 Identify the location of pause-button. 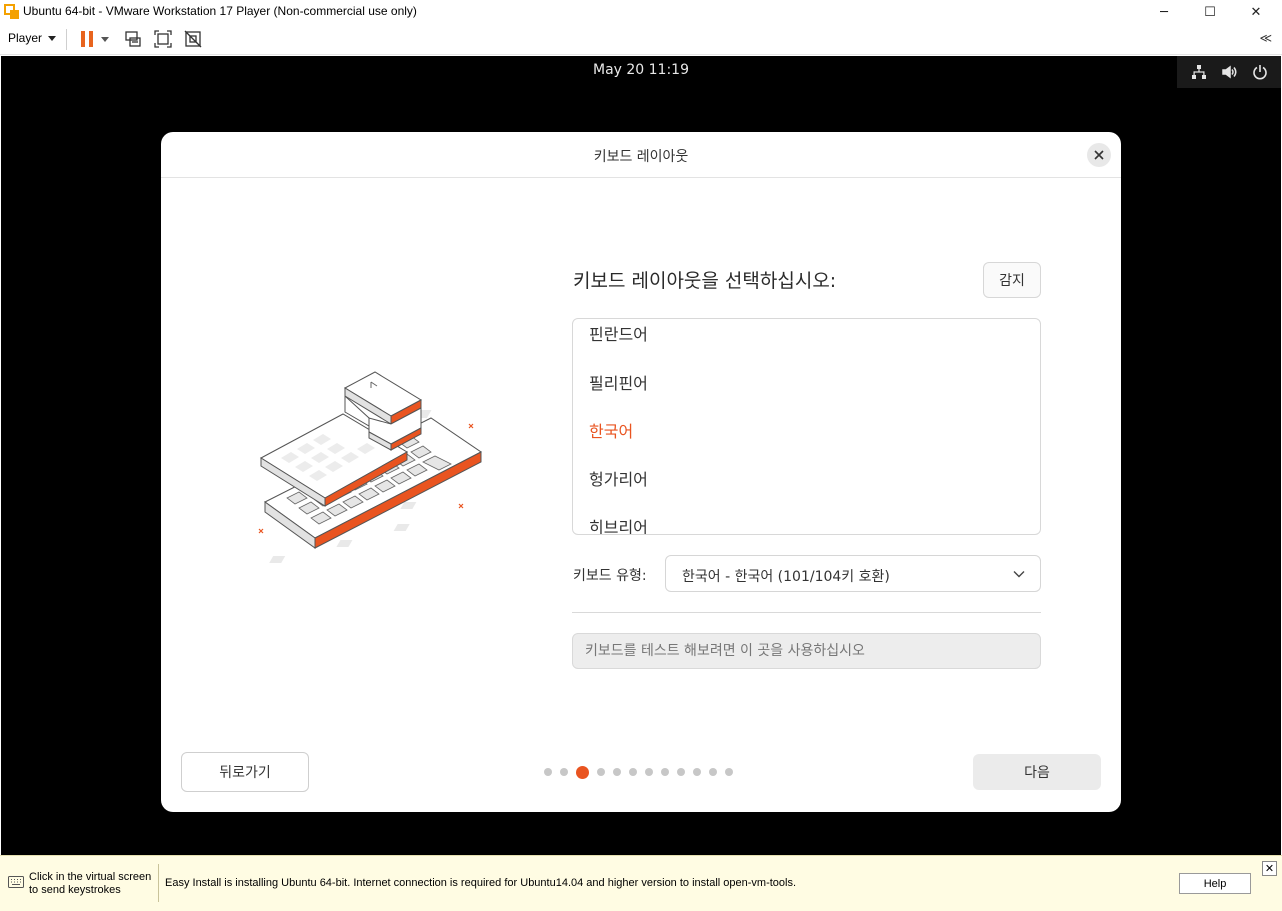
(87, 39).